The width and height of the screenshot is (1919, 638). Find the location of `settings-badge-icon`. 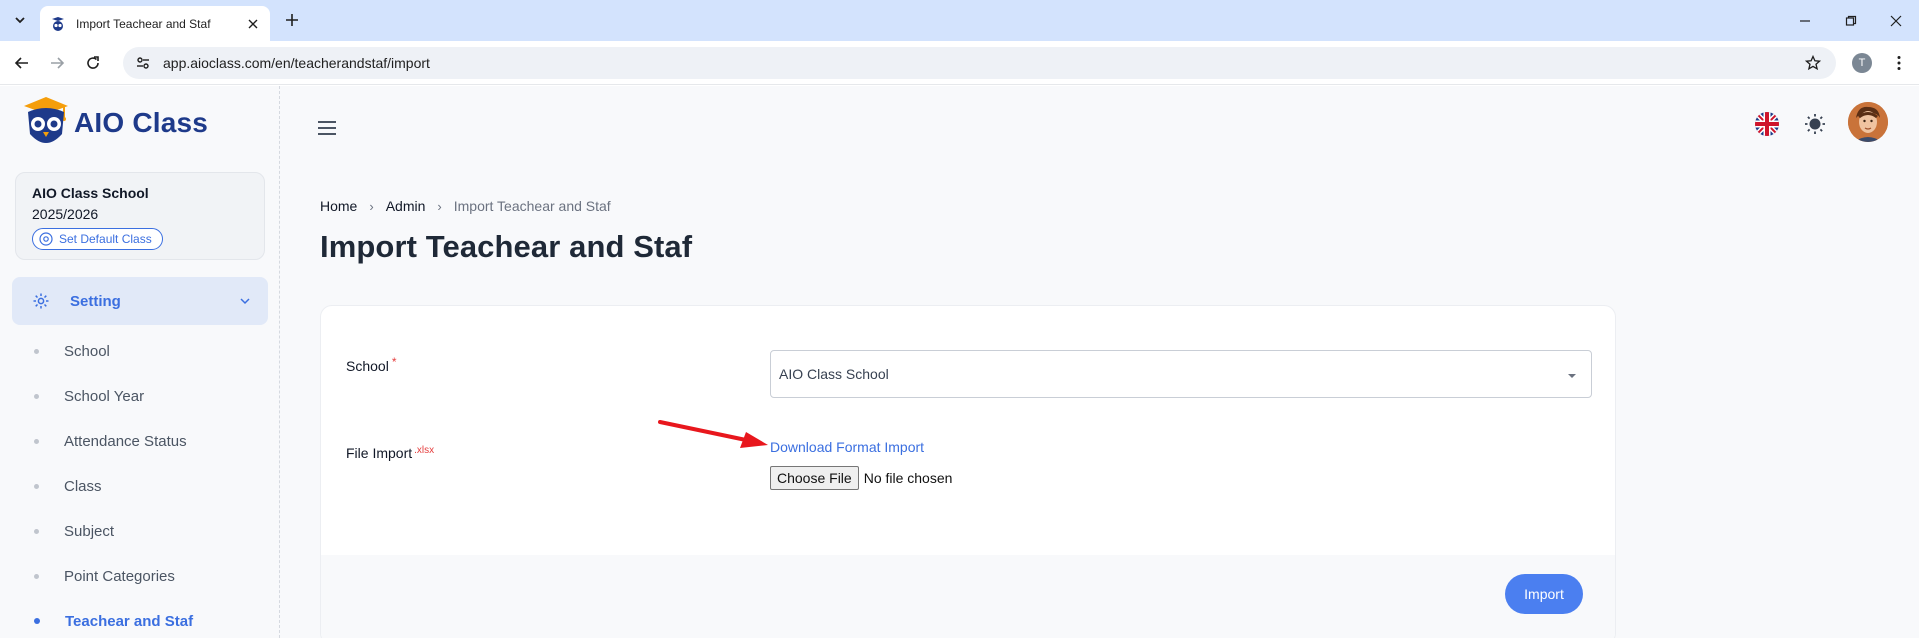

settings-badge-icon is located at coordinates (46, 239).